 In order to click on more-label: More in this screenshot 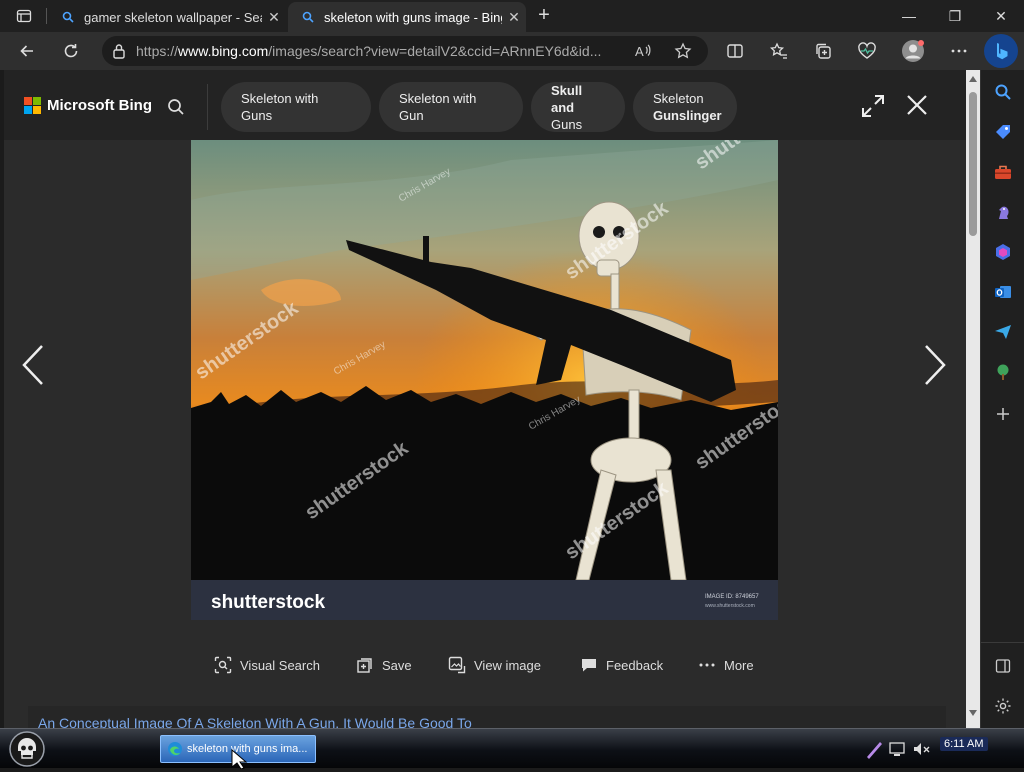, I will do `click(739, 665)`.